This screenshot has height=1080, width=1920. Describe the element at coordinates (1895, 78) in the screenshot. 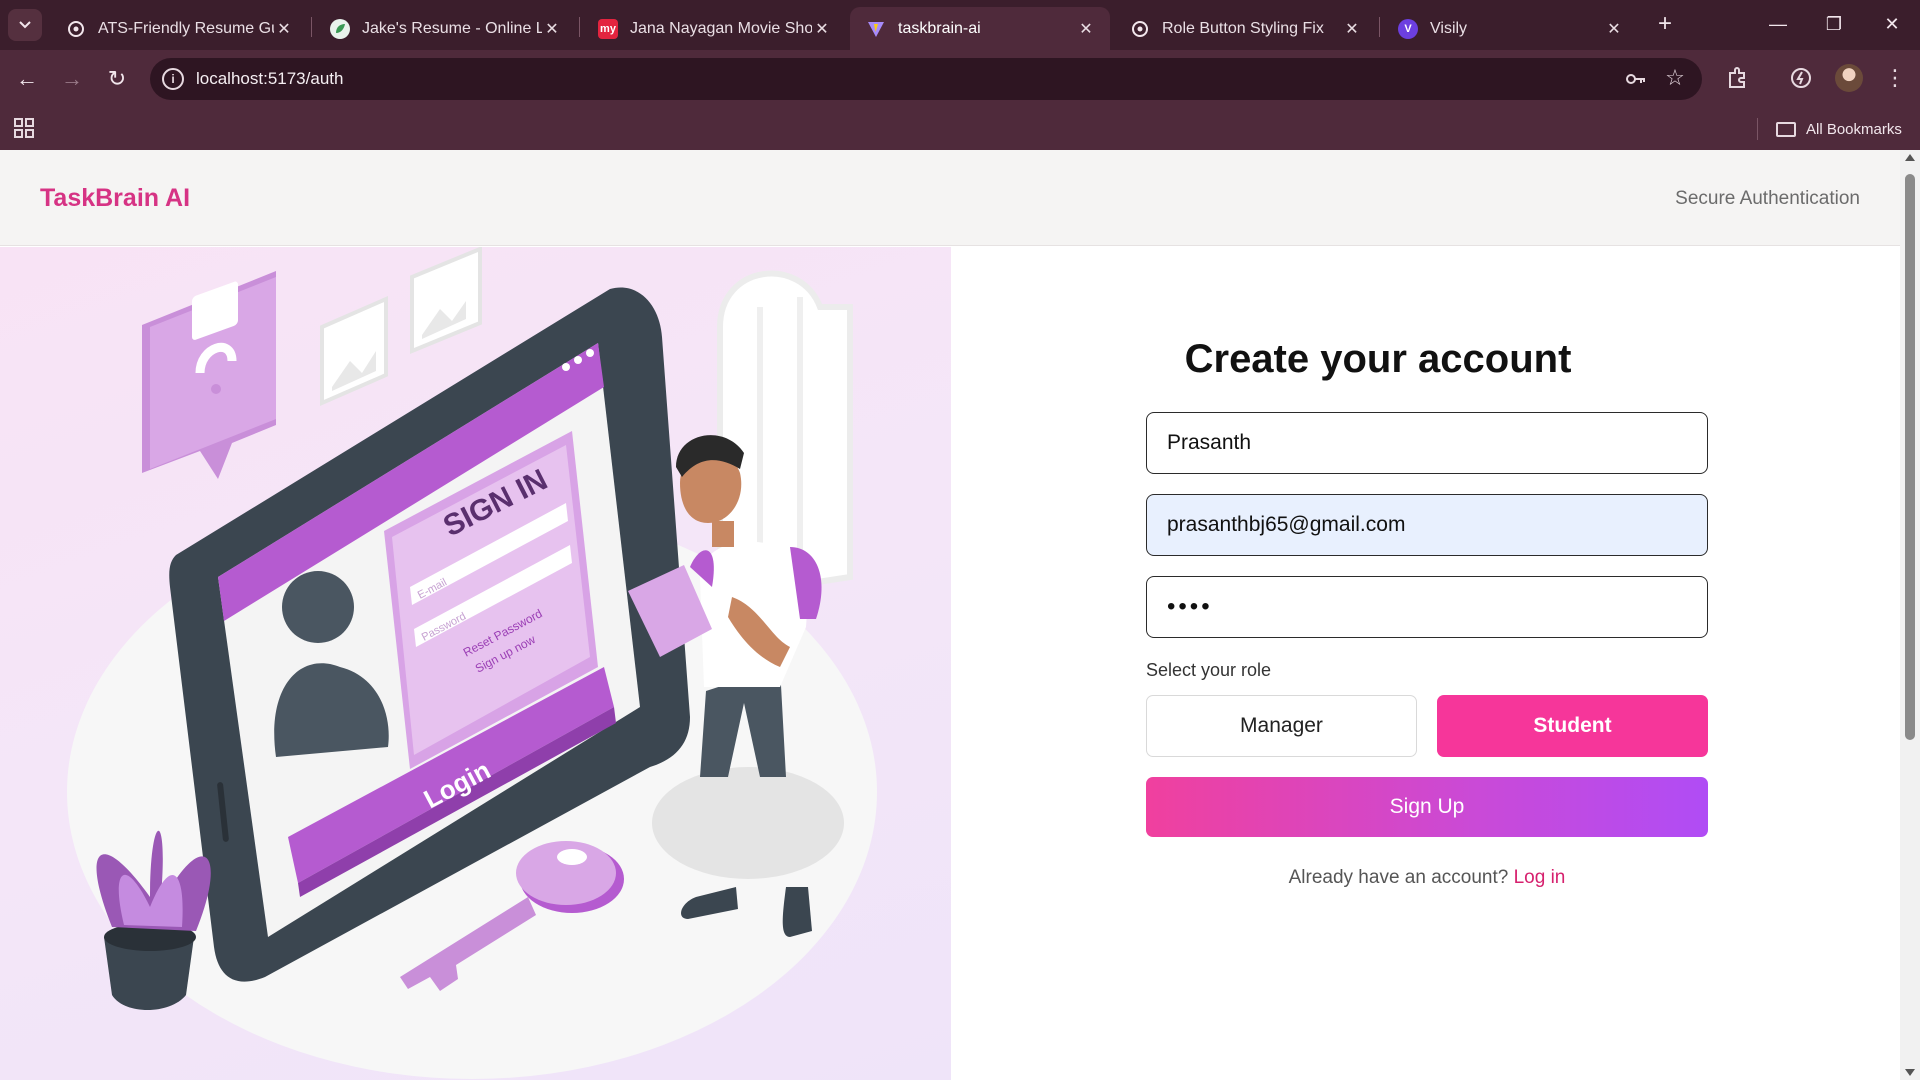

I see `more-menu-icon: ⋮` at that location.